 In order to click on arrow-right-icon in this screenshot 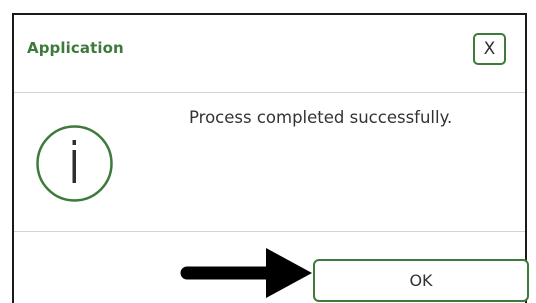, I will do `click(246, 273)`.